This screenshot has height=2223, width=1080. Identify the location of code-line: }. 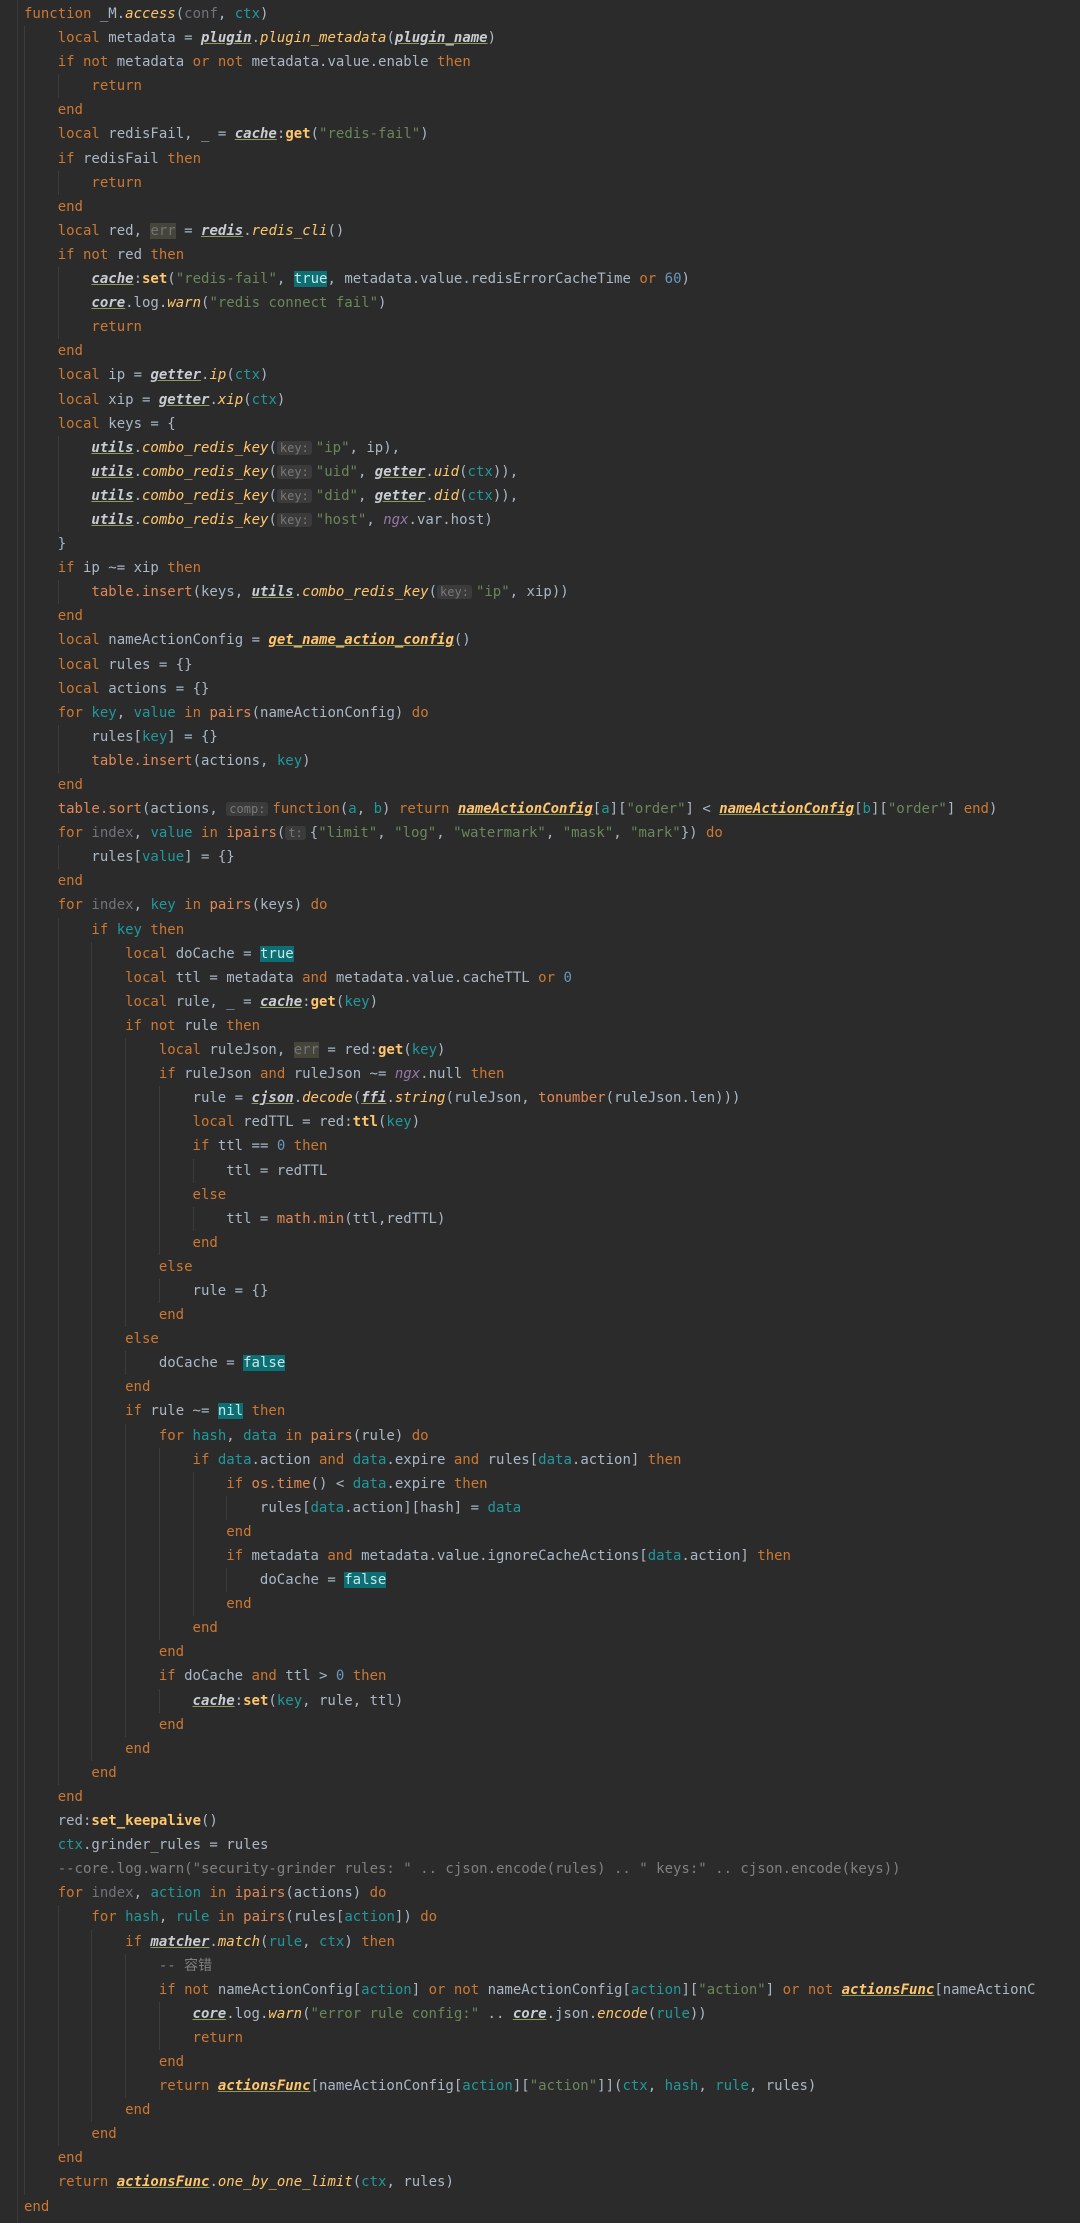
(552, 544).